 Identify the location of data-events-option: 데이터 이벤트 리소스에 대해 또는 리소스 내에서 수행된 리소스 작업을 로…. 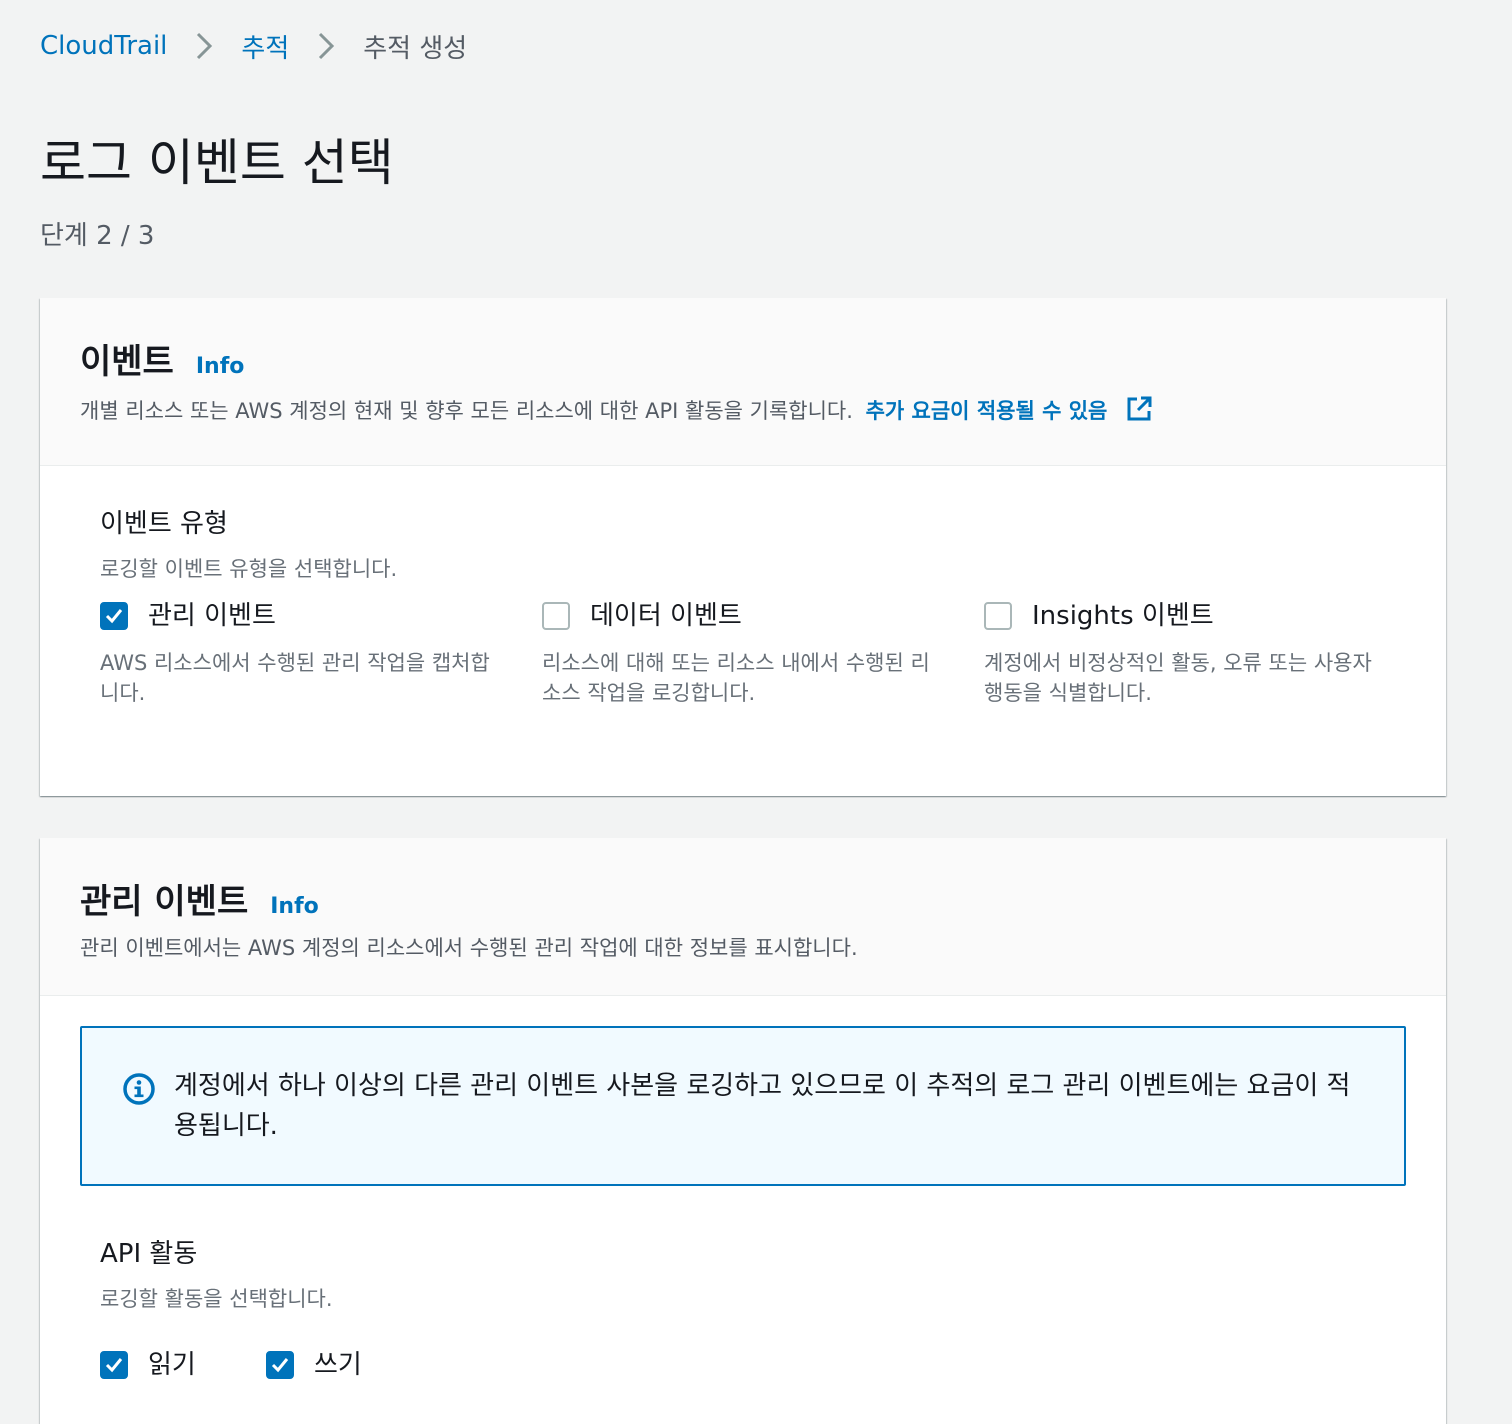
(742, 653).